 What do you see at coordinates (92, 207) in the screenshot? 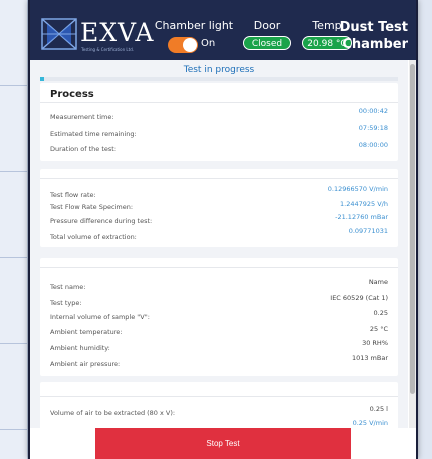
I see `flow-rate-specimen-label: Test Flow Rate Specimen:` at bounding box center [92, 207].